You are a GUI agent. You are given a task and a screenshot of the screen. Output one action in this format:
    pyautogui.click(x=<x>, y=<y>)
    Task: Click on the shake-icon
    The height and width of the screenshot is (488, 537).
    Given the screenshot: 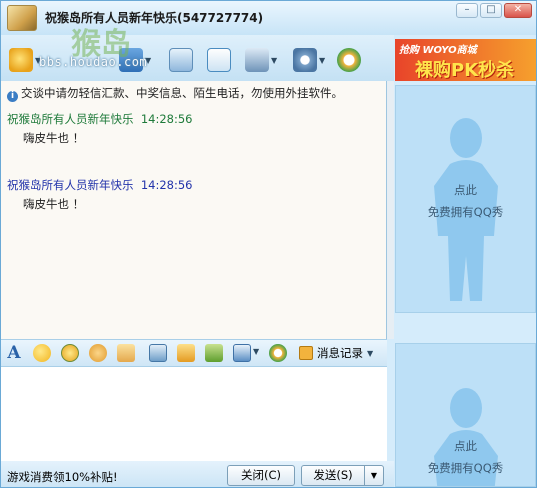 What is the action you would take?
    pyautogui.click(x=98, y=353)
    